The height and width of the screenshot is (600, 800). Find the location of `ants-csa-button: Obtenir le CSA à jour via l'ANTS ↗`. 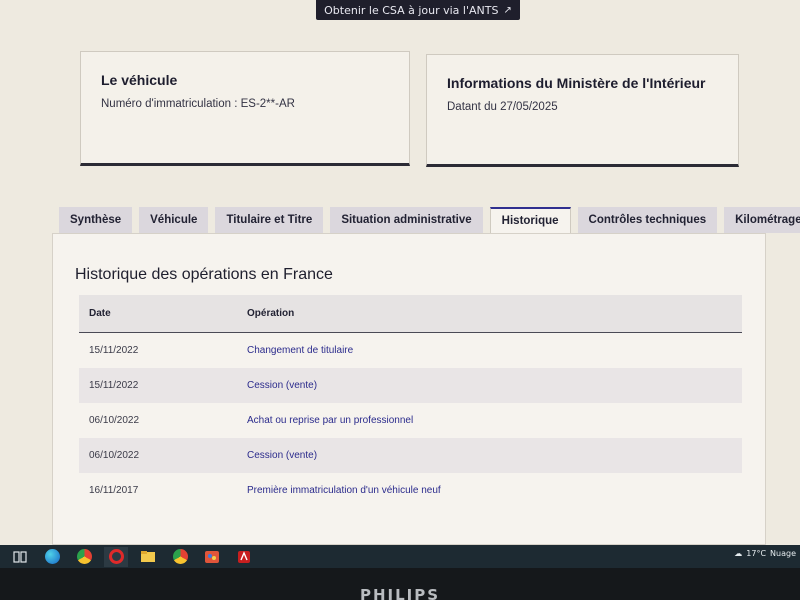

ants-csa-button: Obtenir le CSA à jour via l'ANTS ↗ is located at coordinates (418, 10).